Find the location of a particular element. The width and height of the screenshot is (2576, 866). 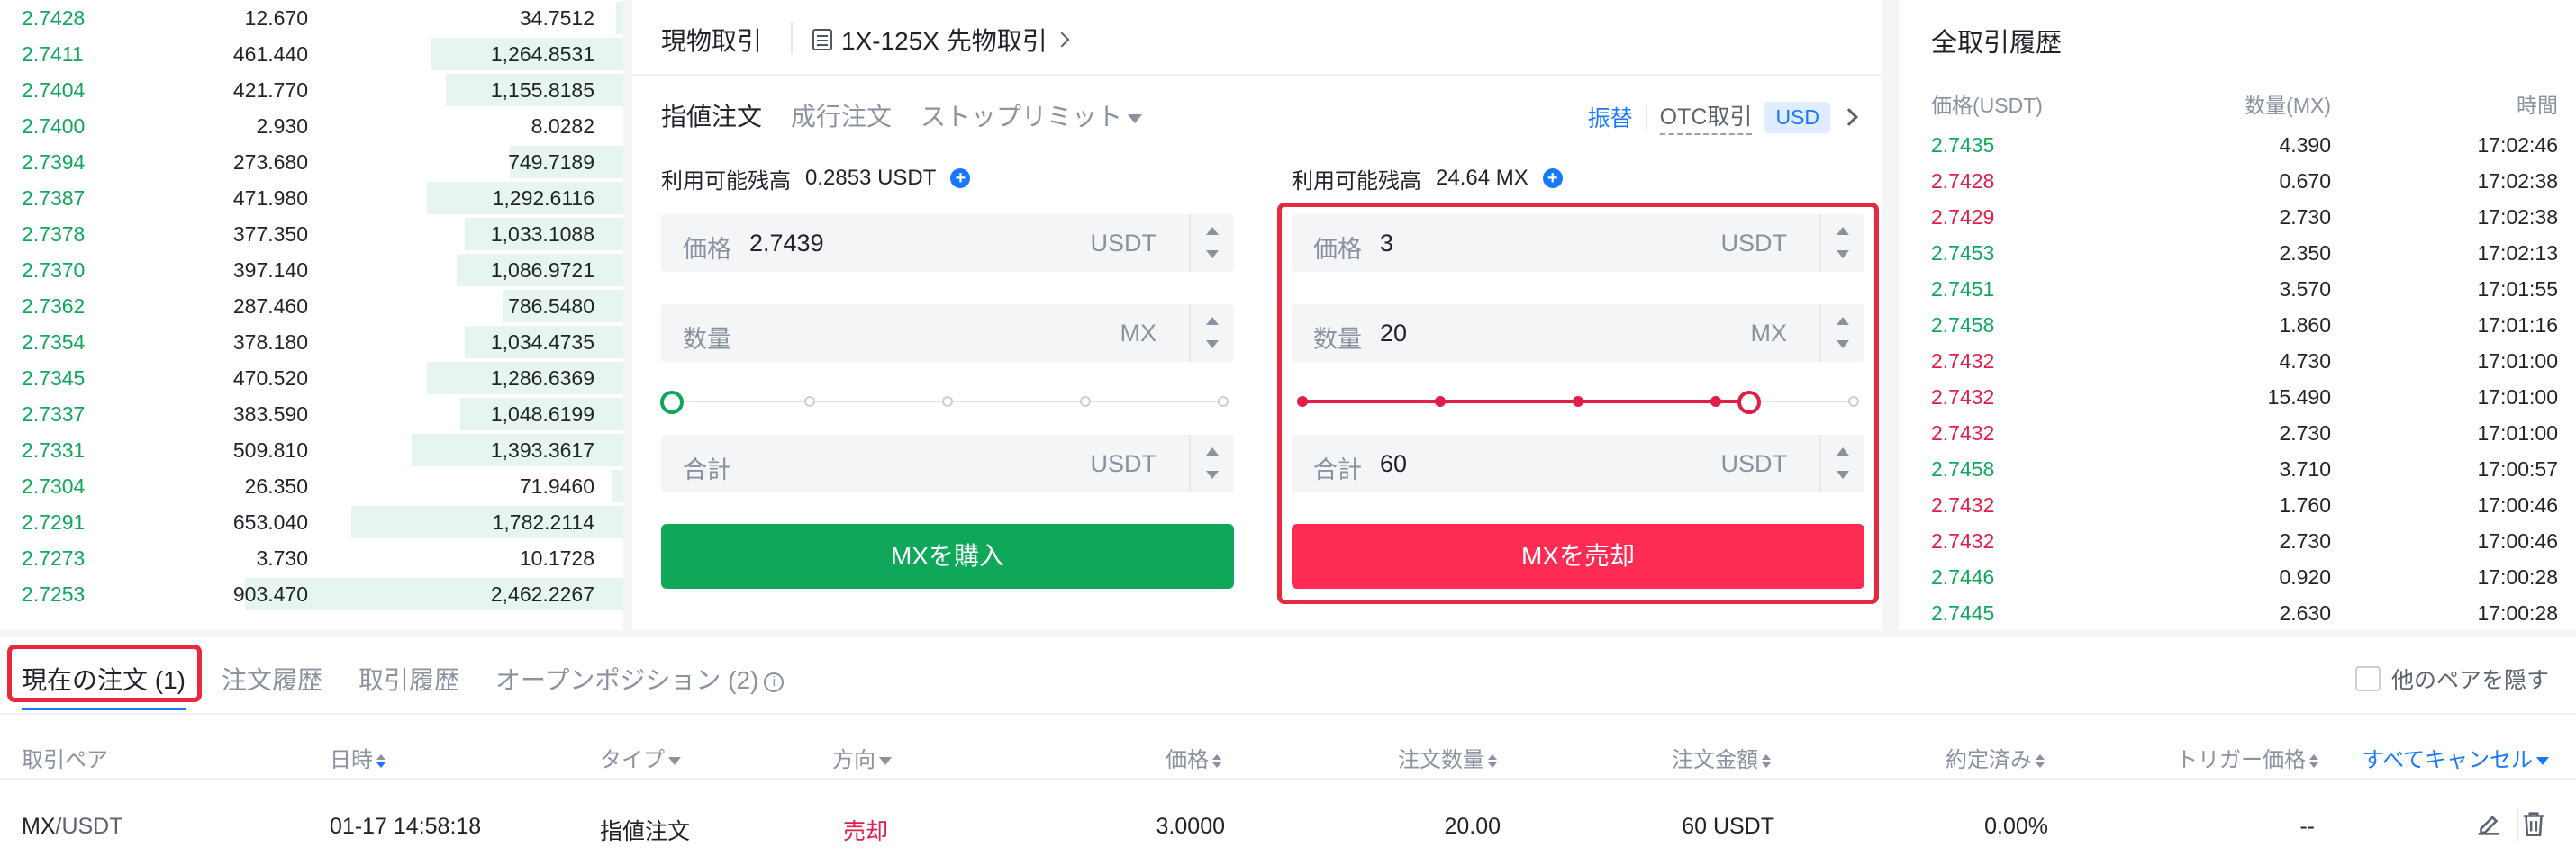

pair-quote: /USDT is located at coordinates (89, 826).